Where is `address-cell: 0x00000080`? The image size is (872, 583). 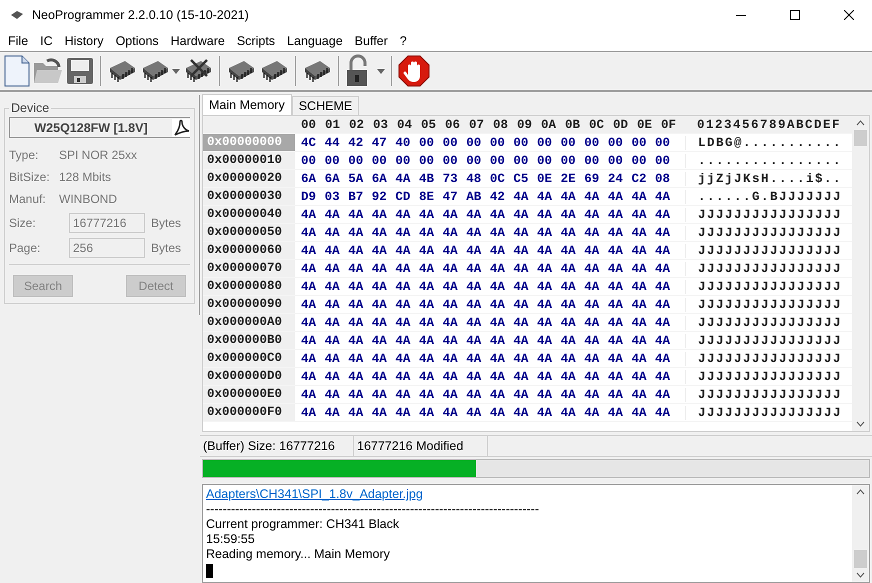 address-cell: 0x00000080 is located at coordinates (249, 286).